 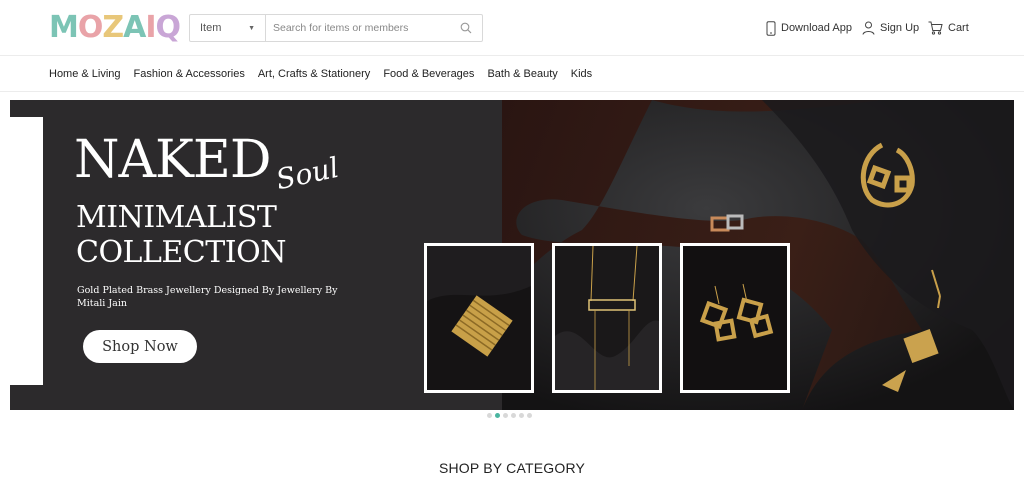 What do you see at coordinates (90, 27) in the screenshot?
I see `logo-letter: O` at bounding box center [90, 27].